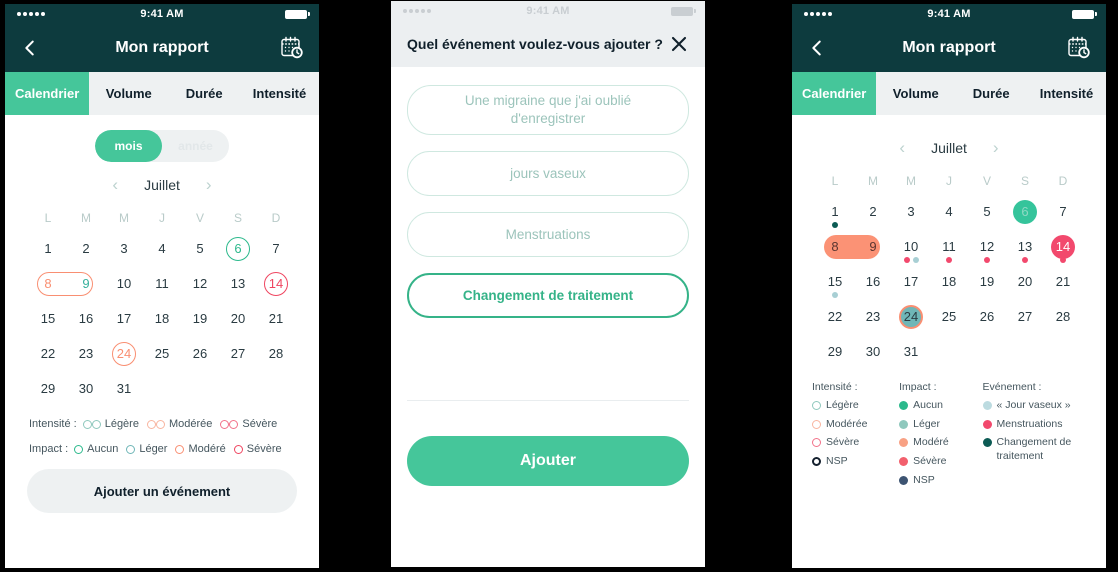  I want to click on calendar-day-number: 1, so click(48, 248).